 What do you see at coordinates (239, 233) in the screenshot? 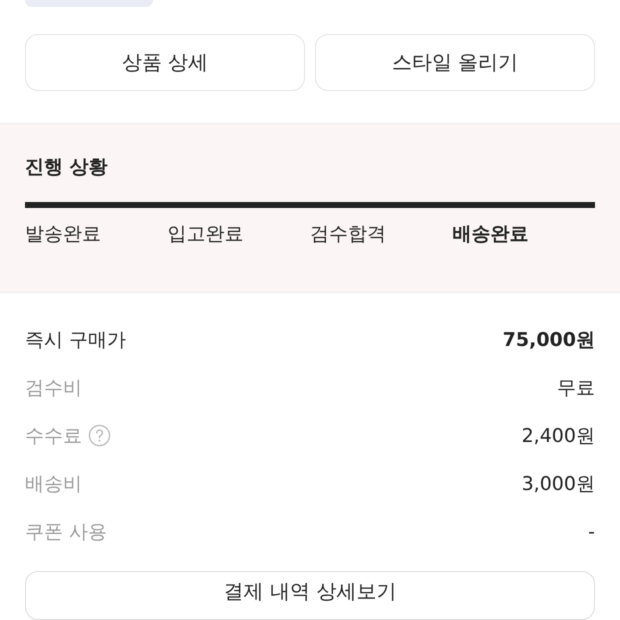
I see `progress-step: 입고완료` at bounding box center [239, 233].